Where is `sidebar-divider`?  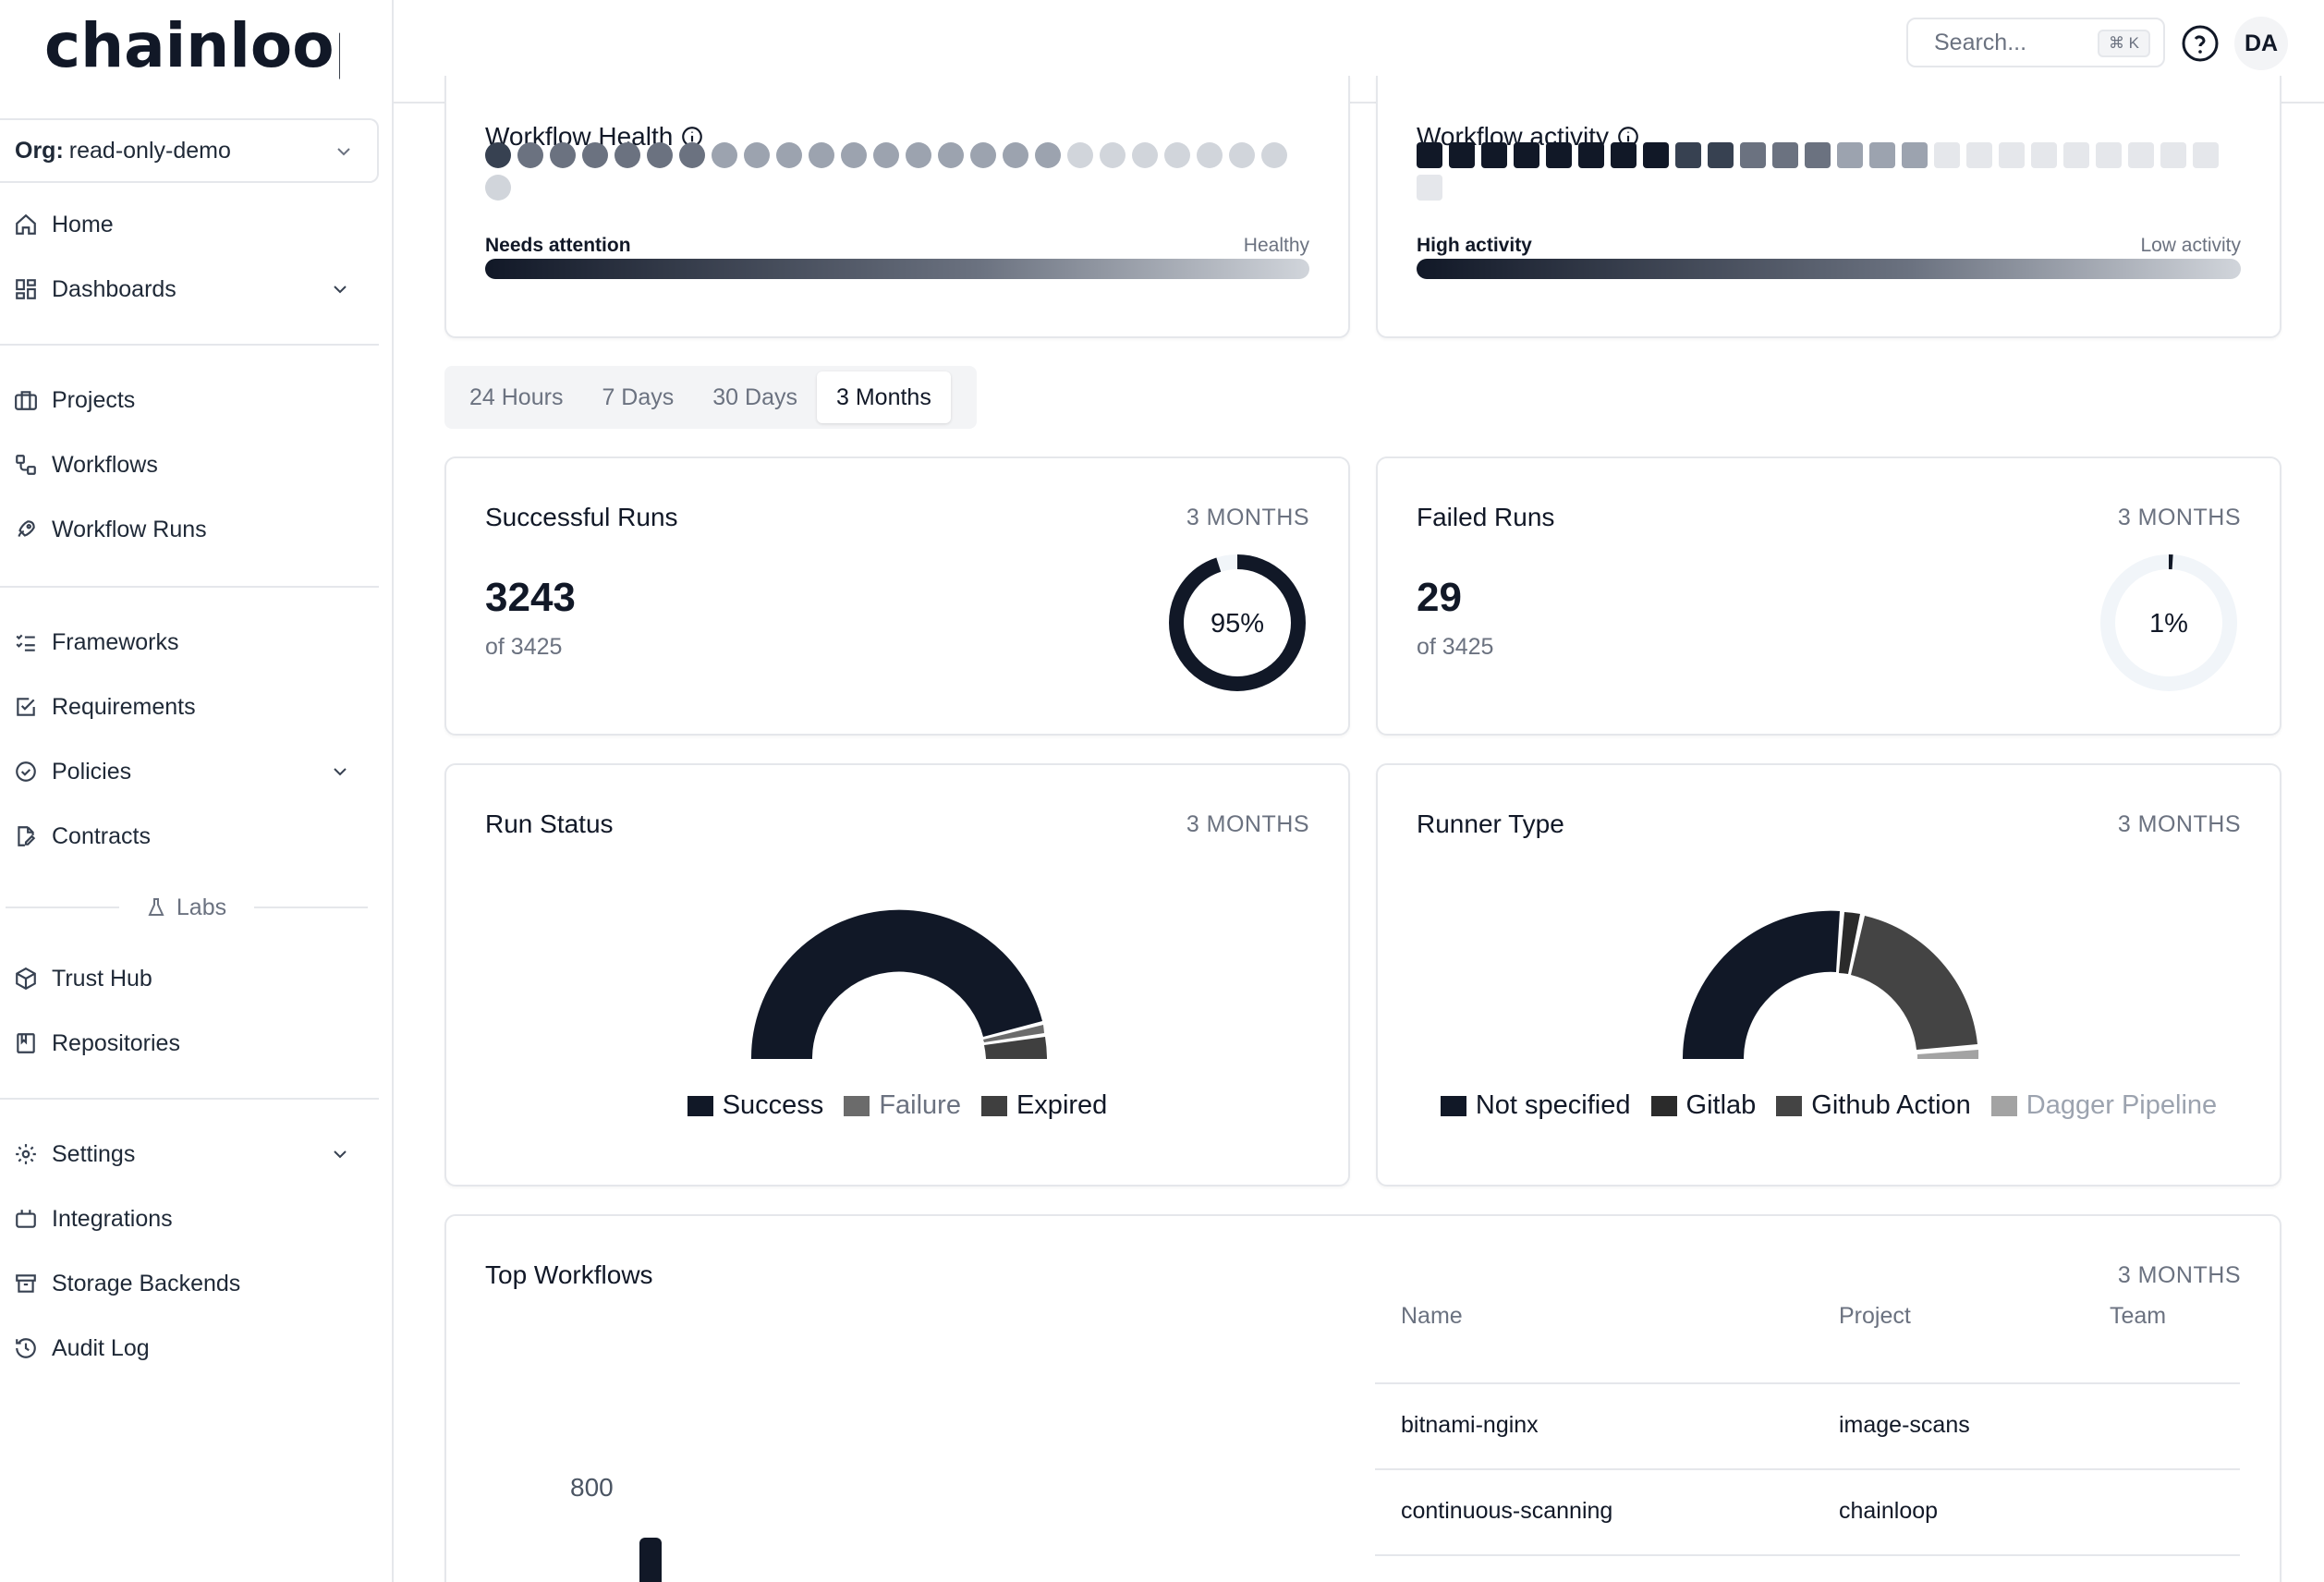
sidebar-divider is located at coordinates (189, 587).